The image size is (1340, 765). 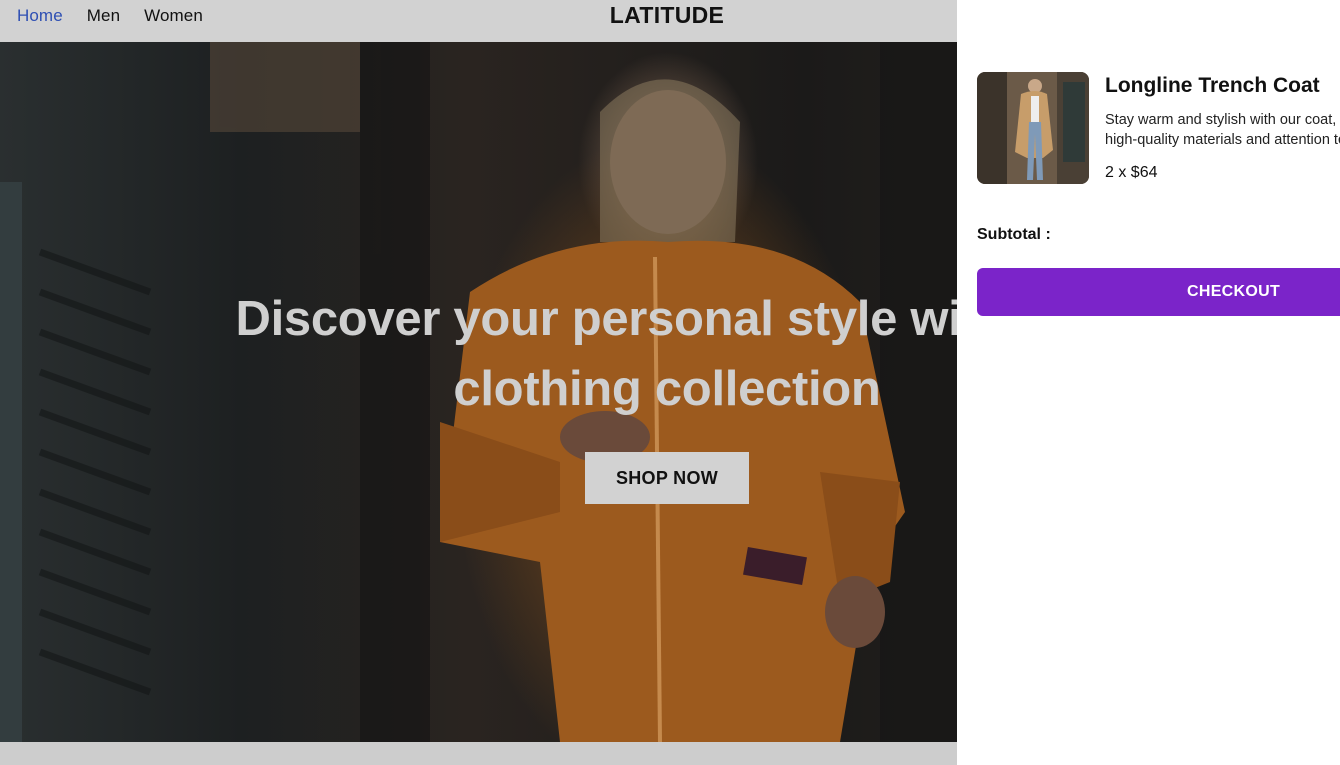 What do you see at coordinates (1212, 86) in the screenshot?
I see `cart-item-name: Longline Trench Coat` at bounding box center [1212, 86].